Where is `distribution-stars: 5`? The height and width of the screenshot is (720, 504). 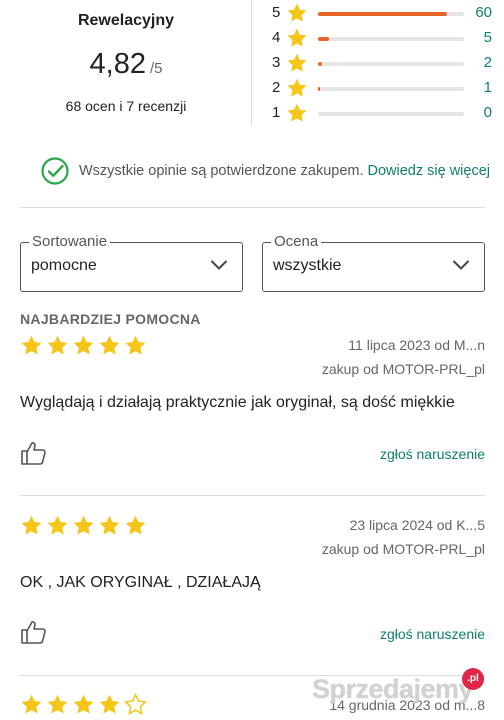
distribution-stars: 5 is located at coordinates (276, 12).